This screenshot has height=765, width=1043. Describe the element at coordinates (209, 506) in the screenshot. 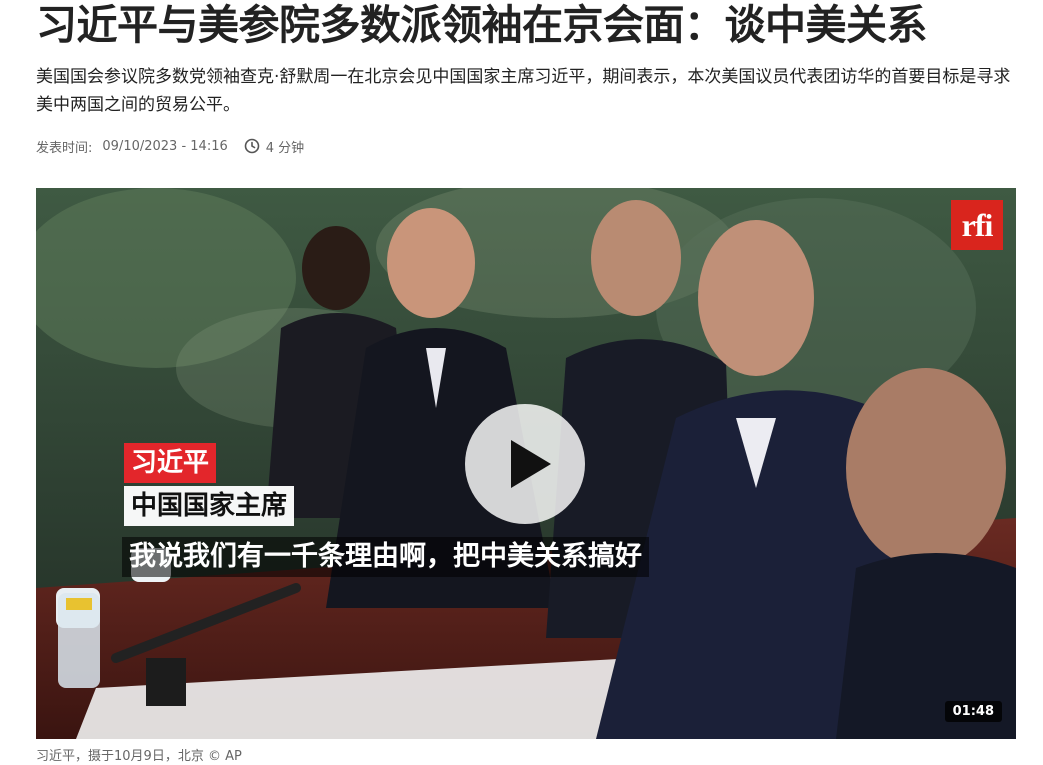

I see `subtitle-speaker-title: 中国国家主席` at that location.